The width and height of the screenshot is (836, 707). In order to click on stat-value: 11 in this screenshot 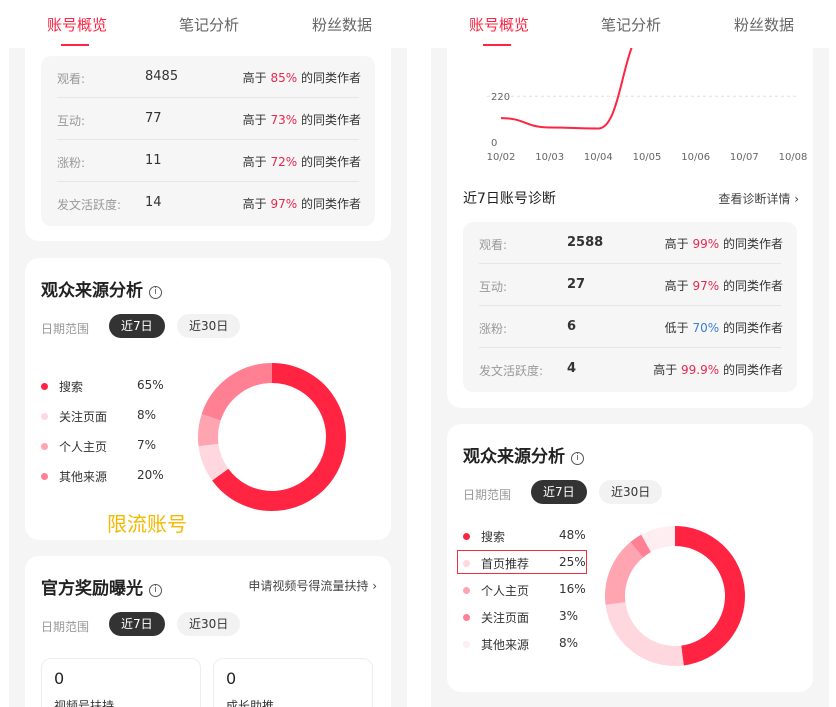, I will do `click(153, 160)`.